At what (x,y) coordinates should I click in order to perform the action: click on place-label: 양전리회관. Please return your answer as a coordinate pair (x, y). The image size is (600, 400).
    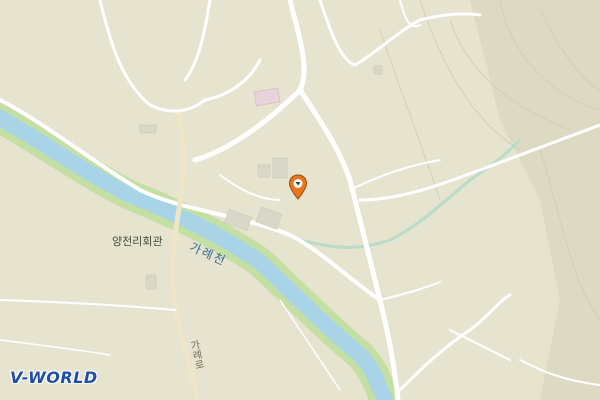
    Looking at the image, I should click on (137, 241).